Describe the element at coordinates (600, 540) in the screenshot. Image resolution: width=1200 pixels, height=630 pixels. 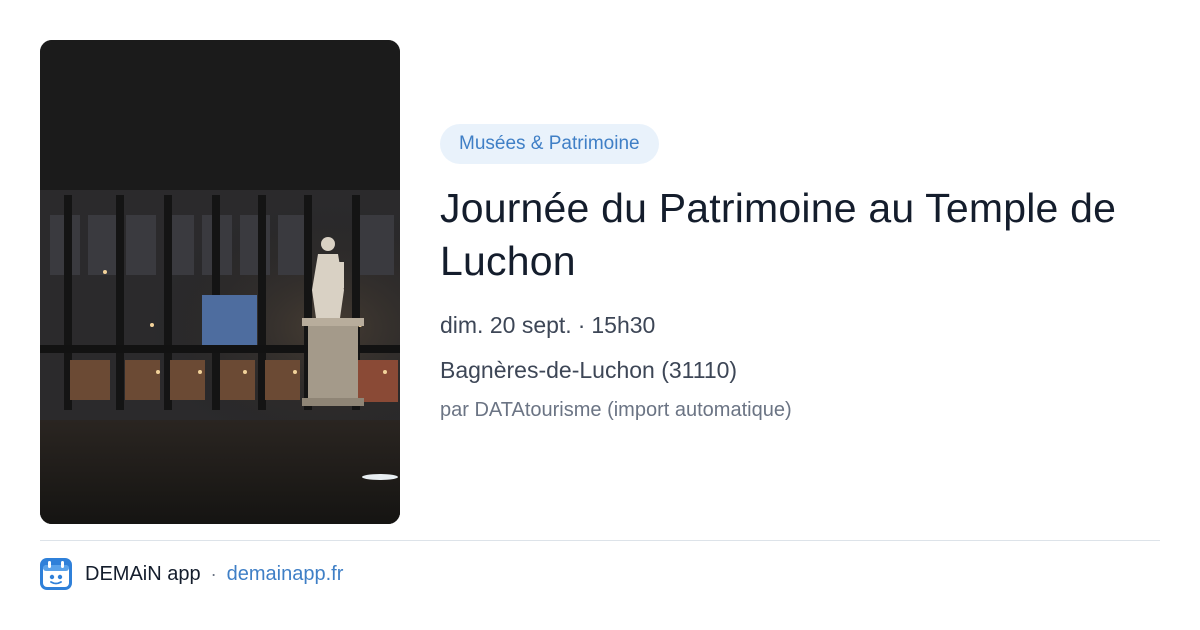
I see `footer-divider` at that location.